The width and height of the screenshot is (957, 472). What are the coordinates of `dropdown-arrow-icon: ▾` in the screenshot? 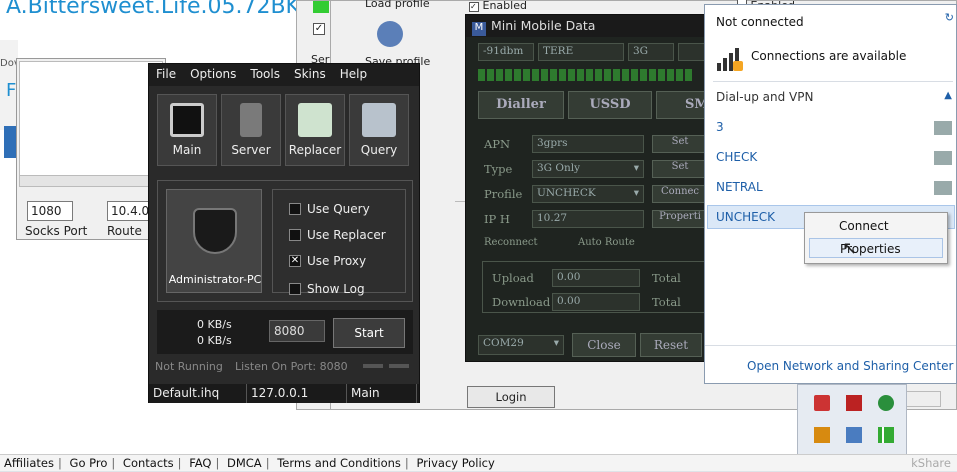 It's located at (556, 343).